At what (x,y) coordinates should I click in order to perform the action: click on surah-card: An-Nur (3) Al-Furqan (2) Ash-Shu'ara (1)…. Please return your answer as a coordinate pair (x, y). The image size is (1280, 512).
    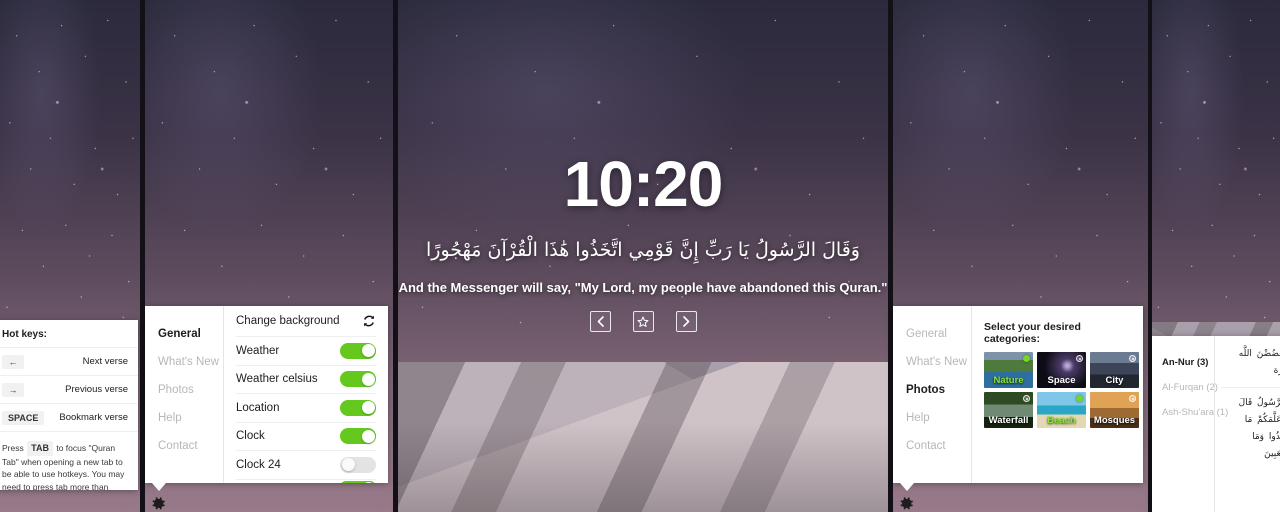
    Looking at the image, I should click on (1216, 424).